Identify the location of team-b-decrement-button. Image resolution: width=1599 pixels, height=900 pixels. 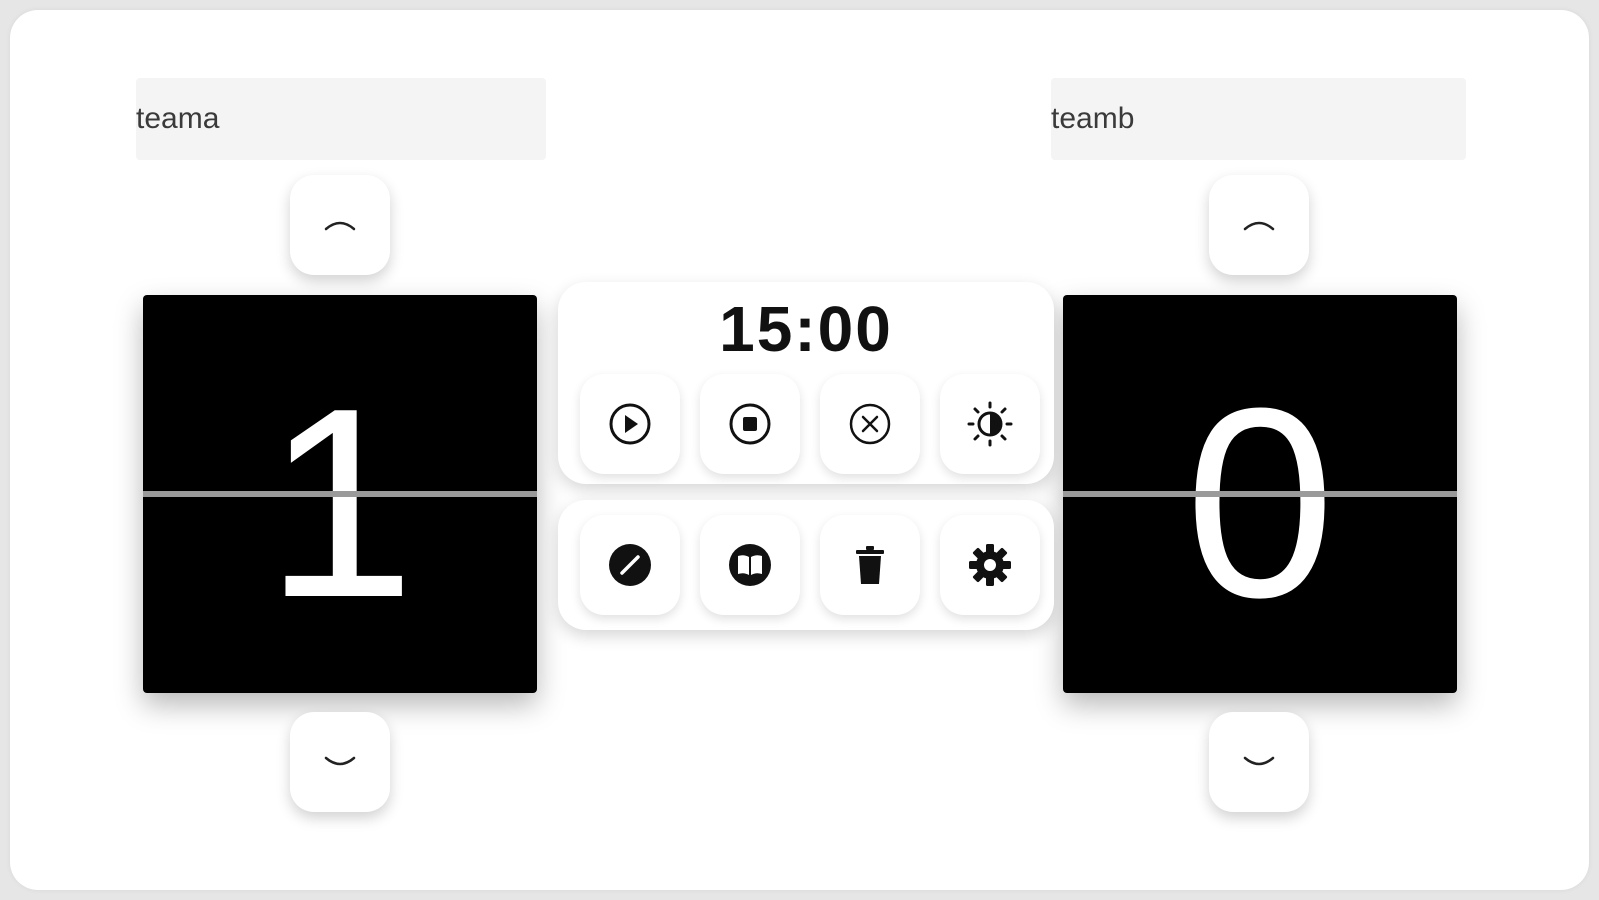
(1259, 762).